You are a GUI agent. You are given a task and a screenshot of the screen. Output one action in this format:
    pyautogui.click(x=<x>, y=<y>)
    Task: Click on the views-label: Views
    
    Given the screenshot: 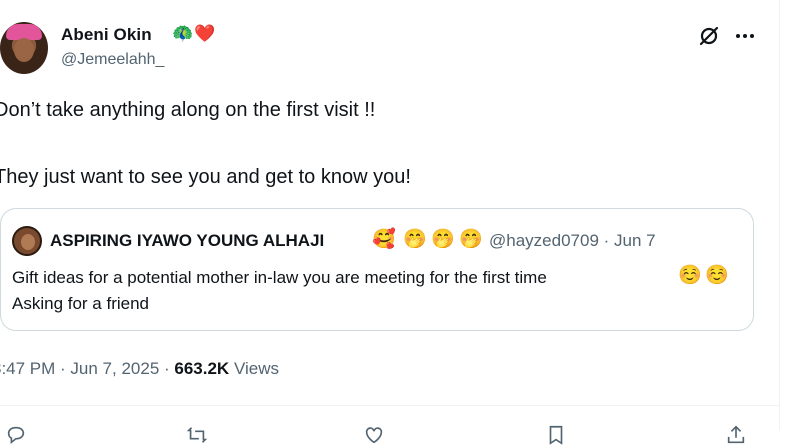 What is the action you would take?
    pyautogui.click(x=254, y=368)
    